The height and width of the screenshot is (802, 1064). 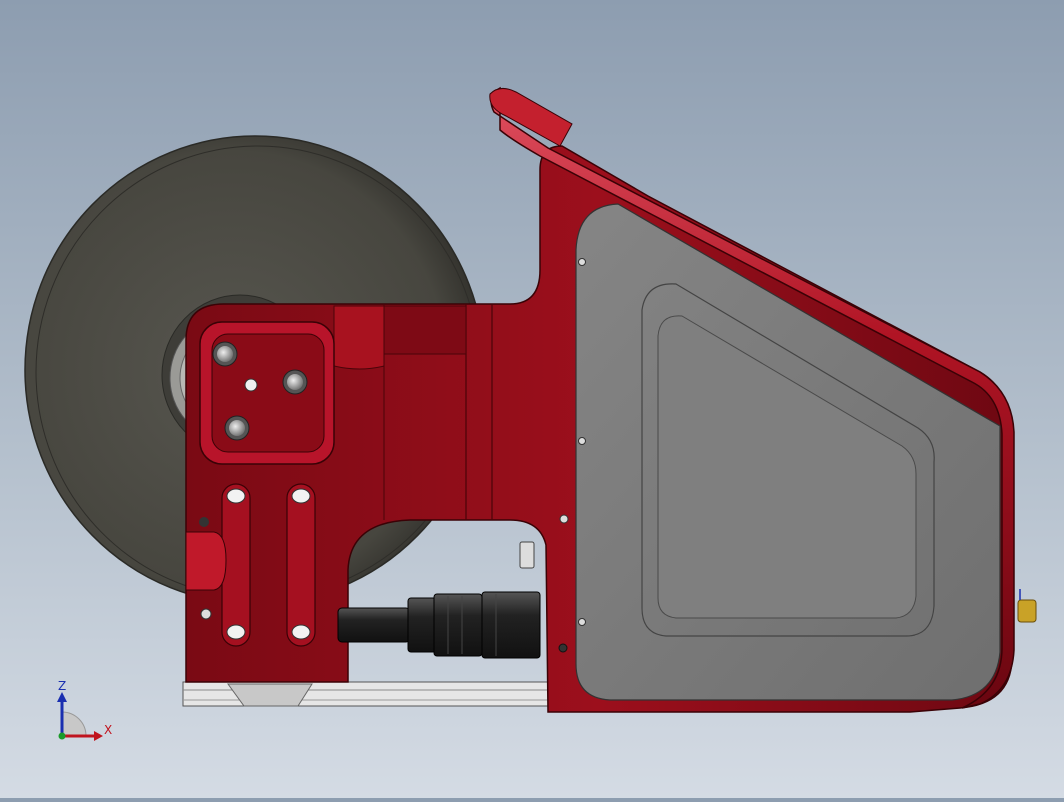 I want to click on z-axis-label: Z, so click(x=62, y=686).